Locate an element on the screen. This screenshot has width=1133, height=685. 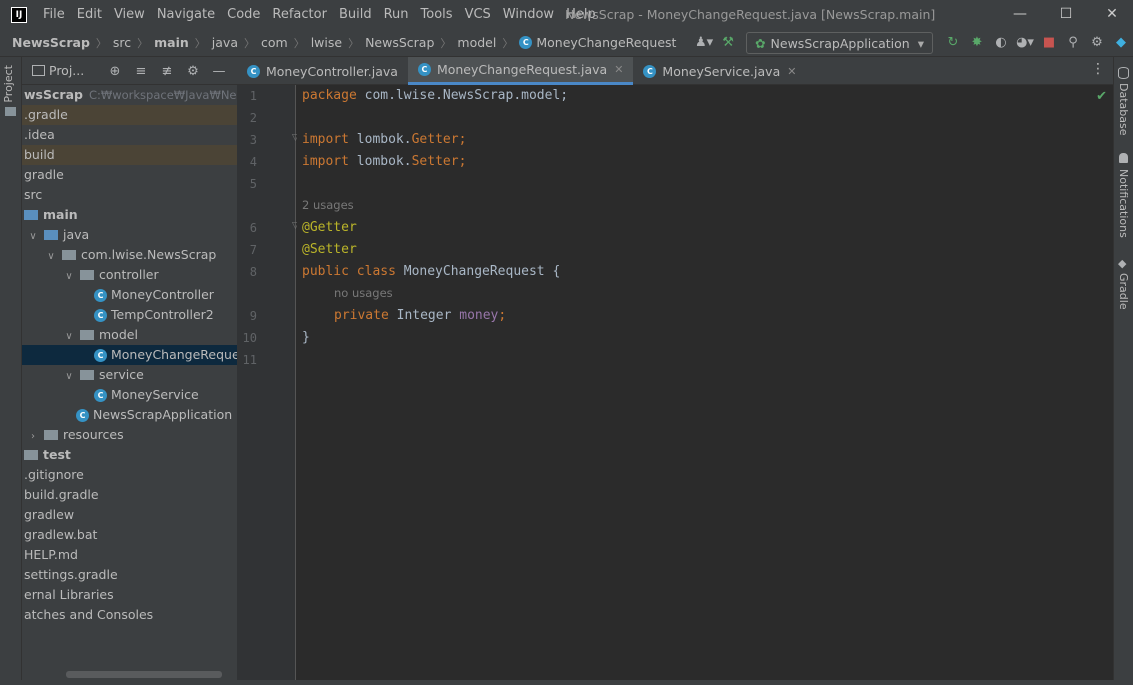
spring-boot-icon: ✿ is located at coordinates (760, 43).